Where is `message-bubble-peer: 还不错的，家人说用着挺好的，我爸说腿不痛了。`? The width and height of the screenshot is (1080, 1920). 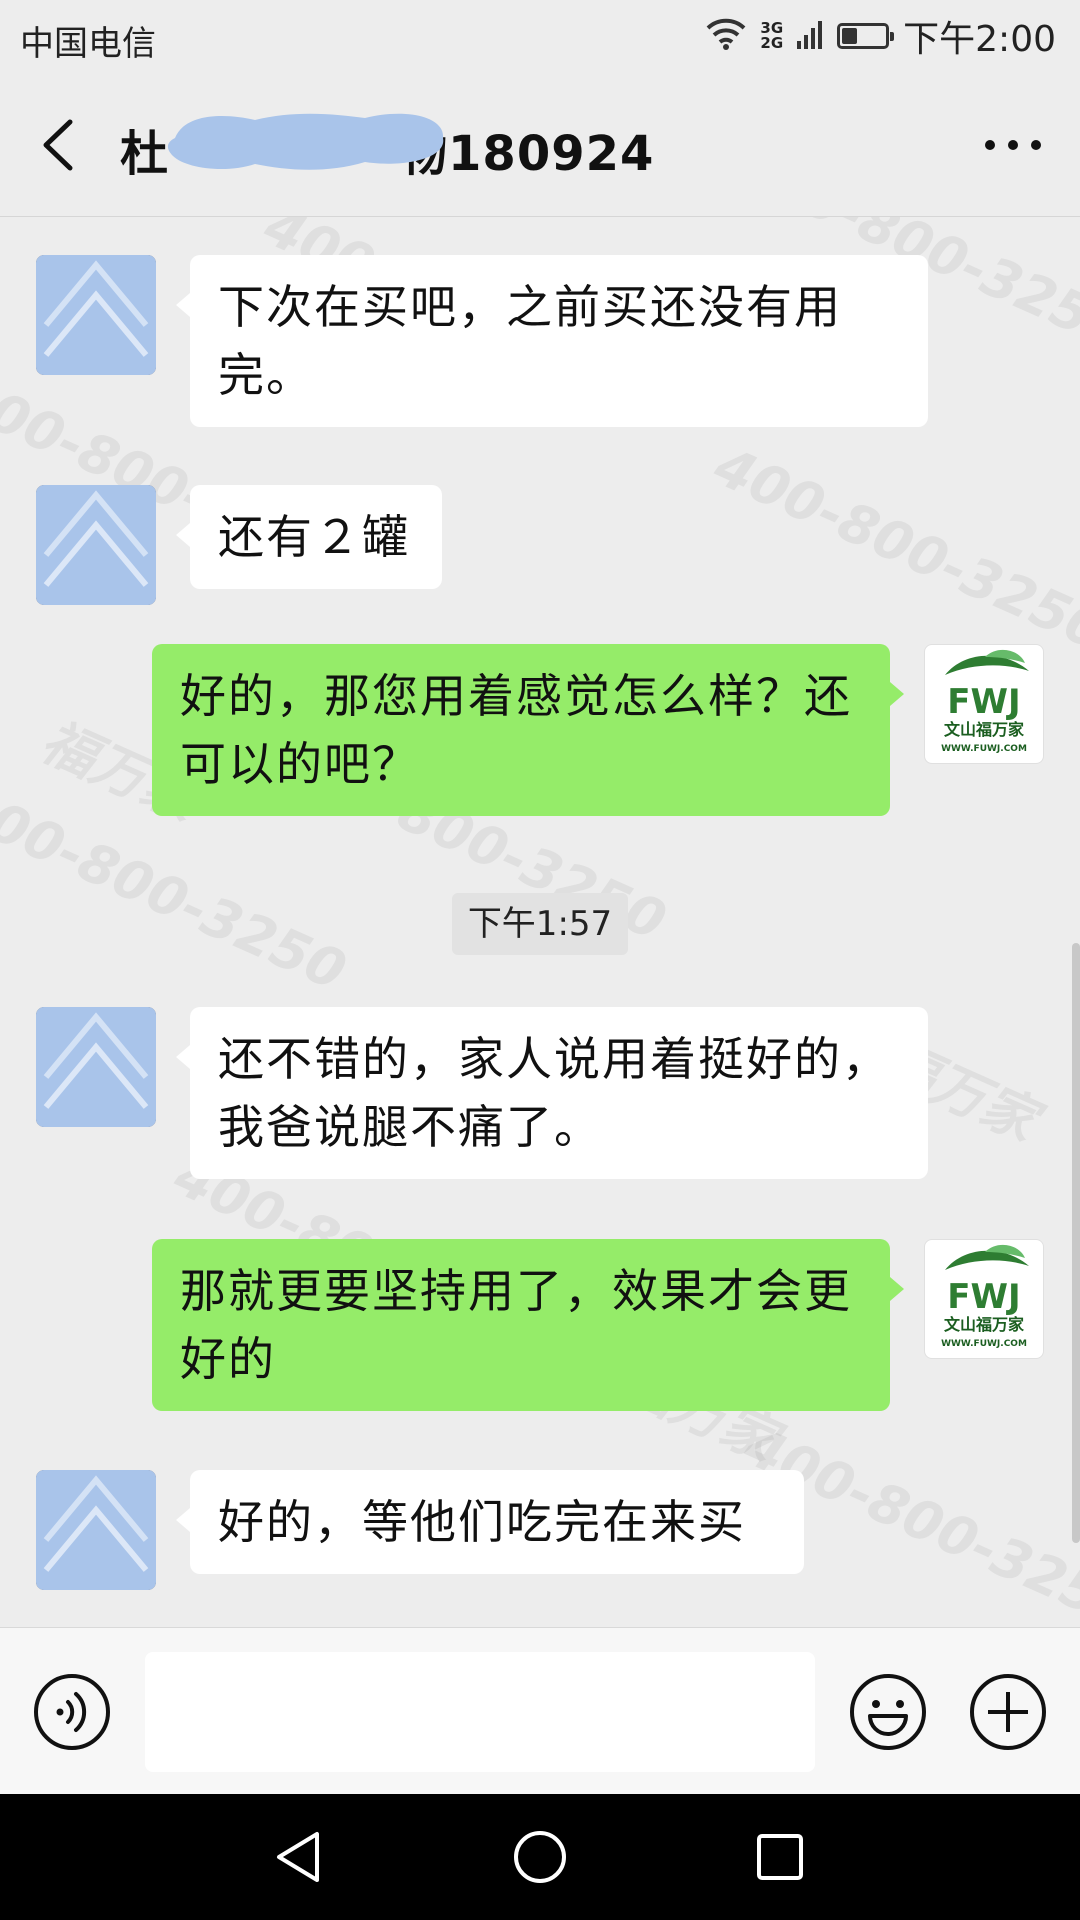
message-bubble-peer: 还不错的，家人说用着挺好的，我爸说腿不痛了。 is located at coordinates (552, 1093).